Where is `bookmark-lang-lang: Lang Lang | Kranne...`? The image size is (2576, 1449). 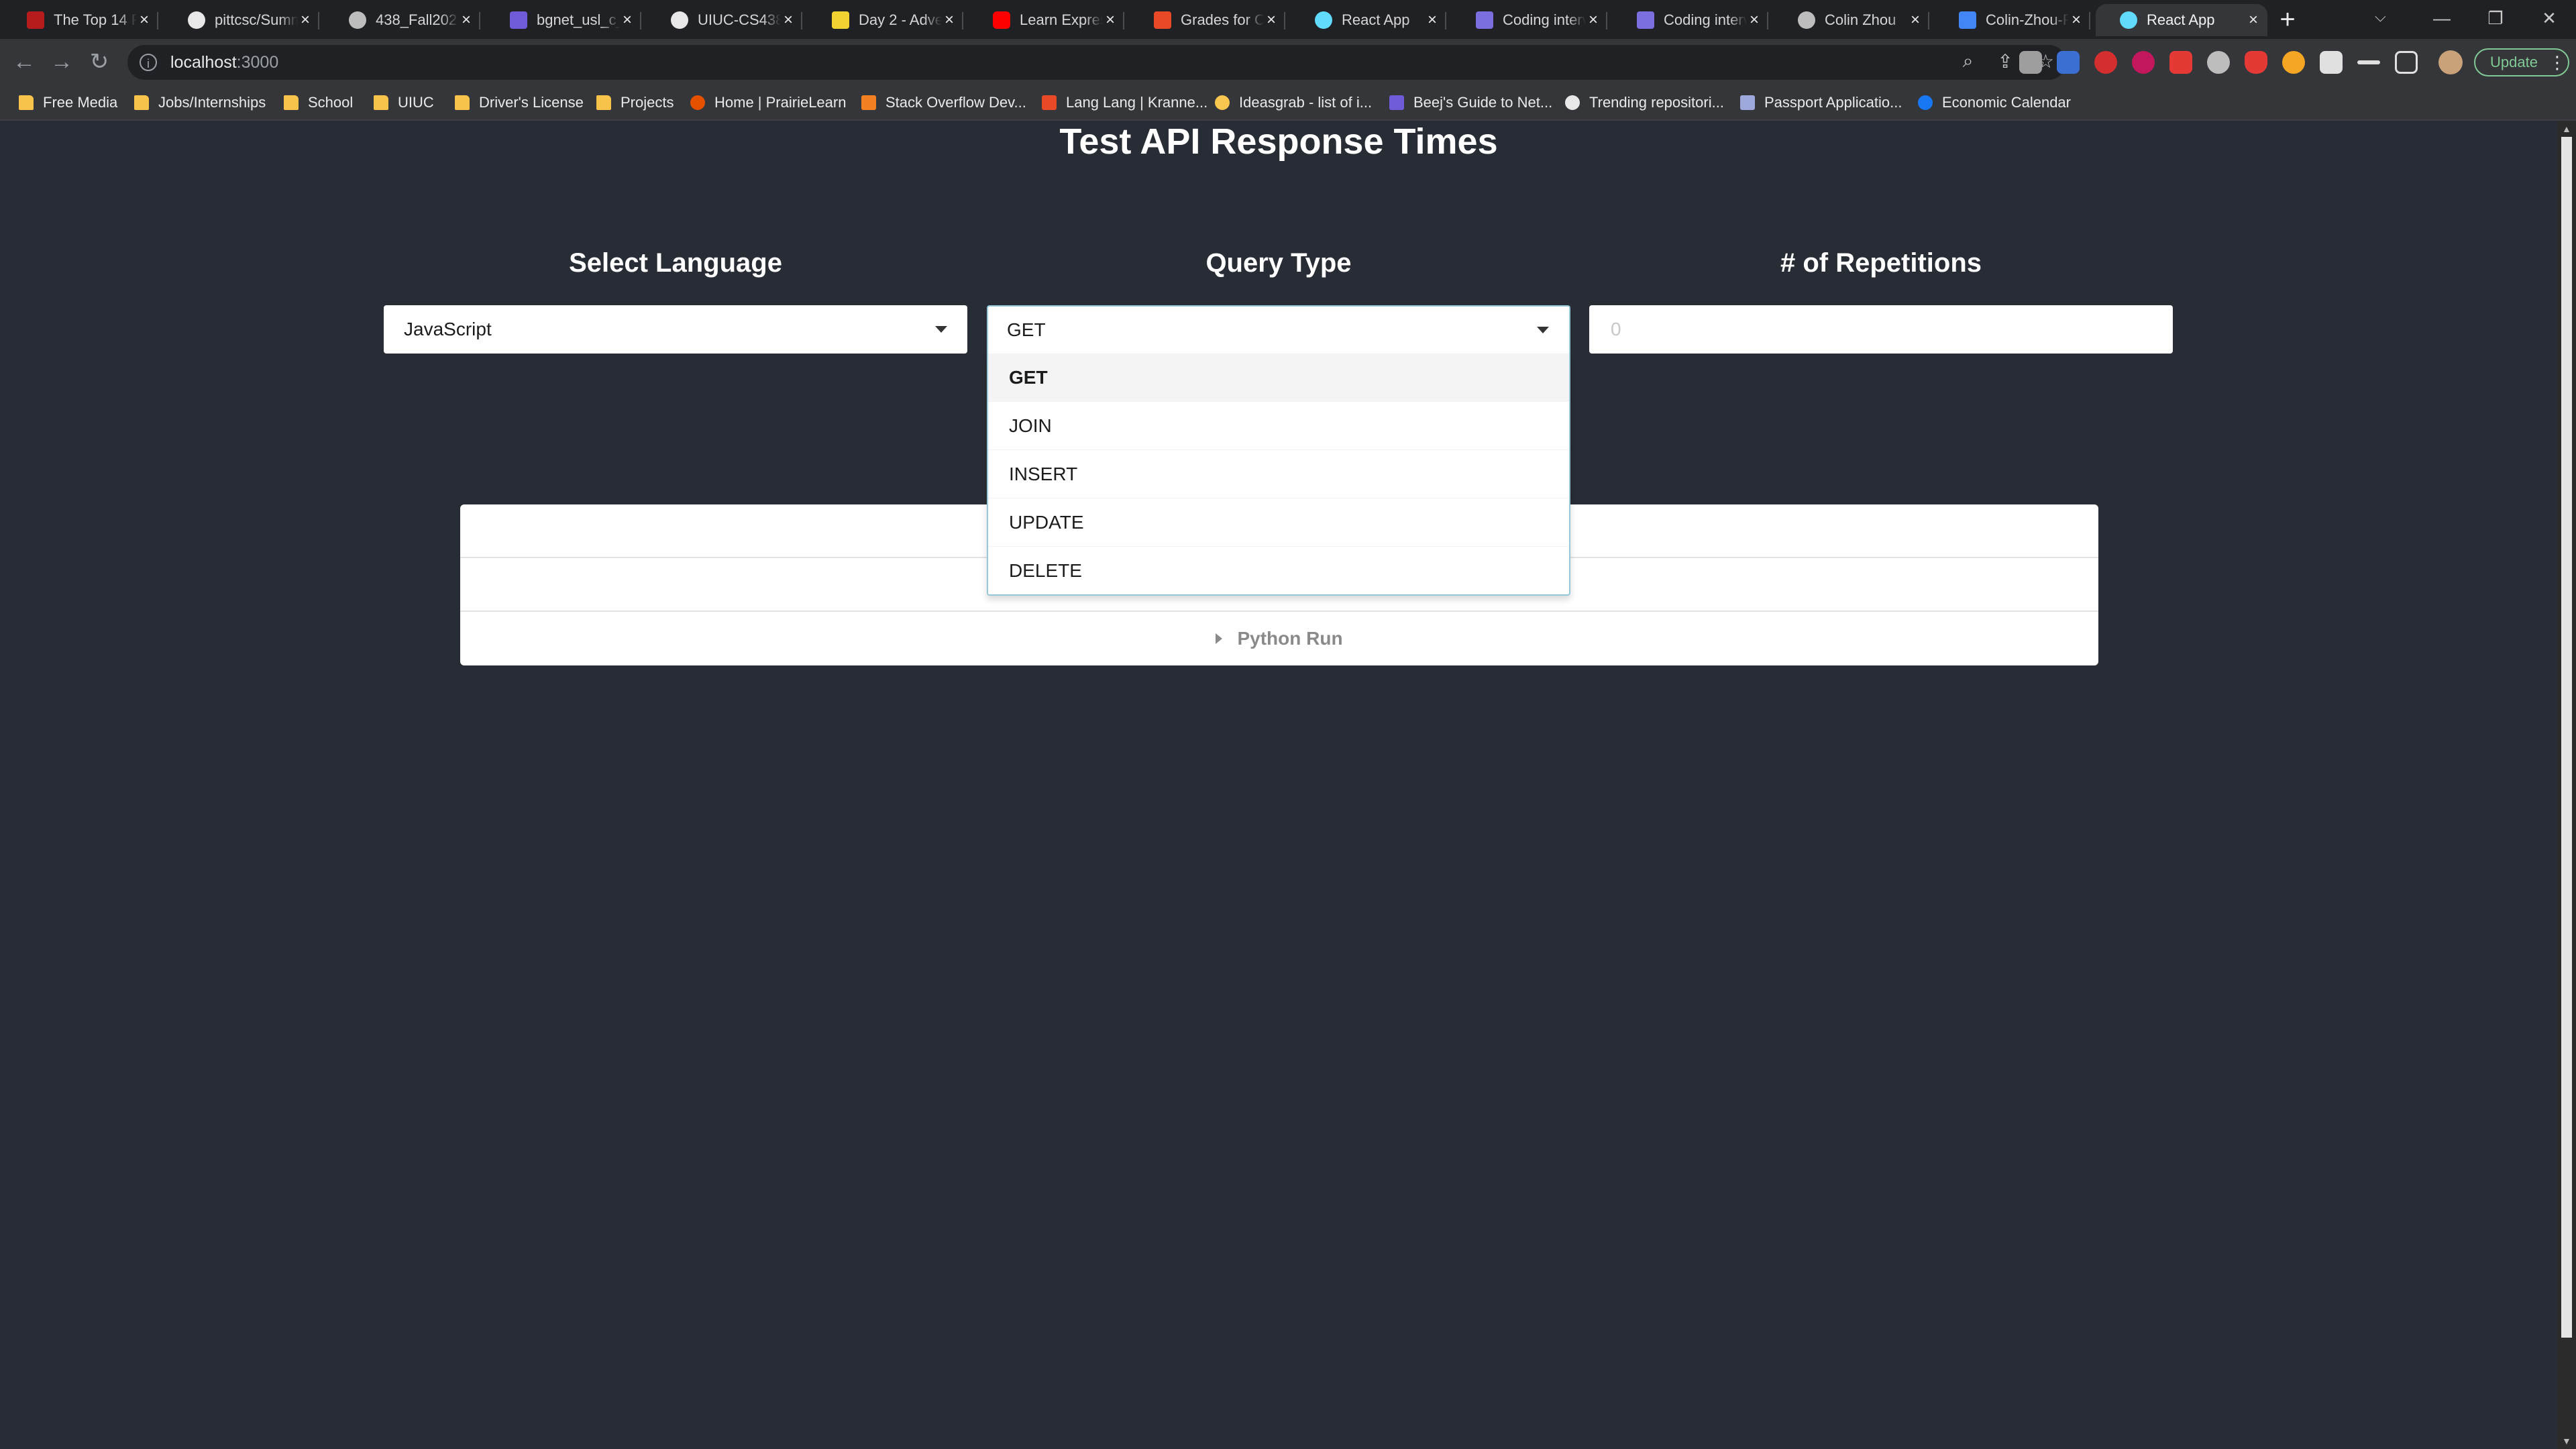 bookmark-lang-lang: Lang Lang | Kranne... is located at coordinates (1125, 103).